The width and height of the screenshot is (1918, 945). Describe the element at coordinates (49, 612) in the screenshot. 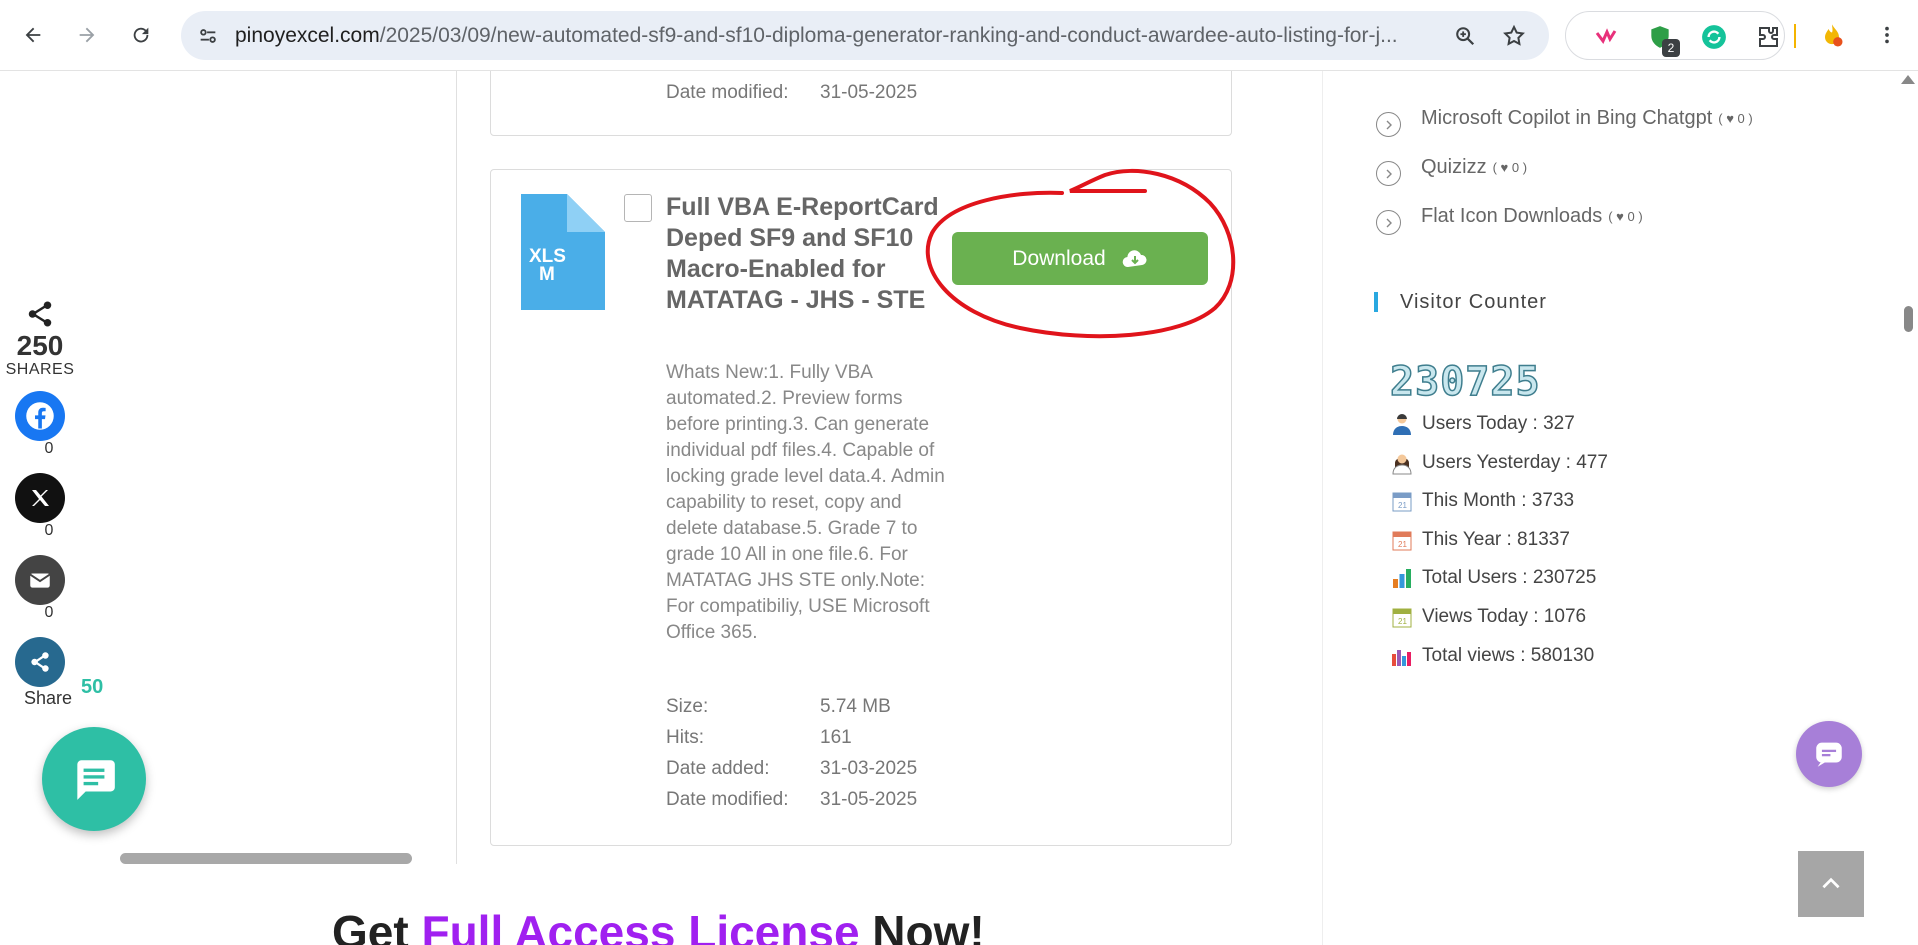

I see `email-share-count: 0` at that location.